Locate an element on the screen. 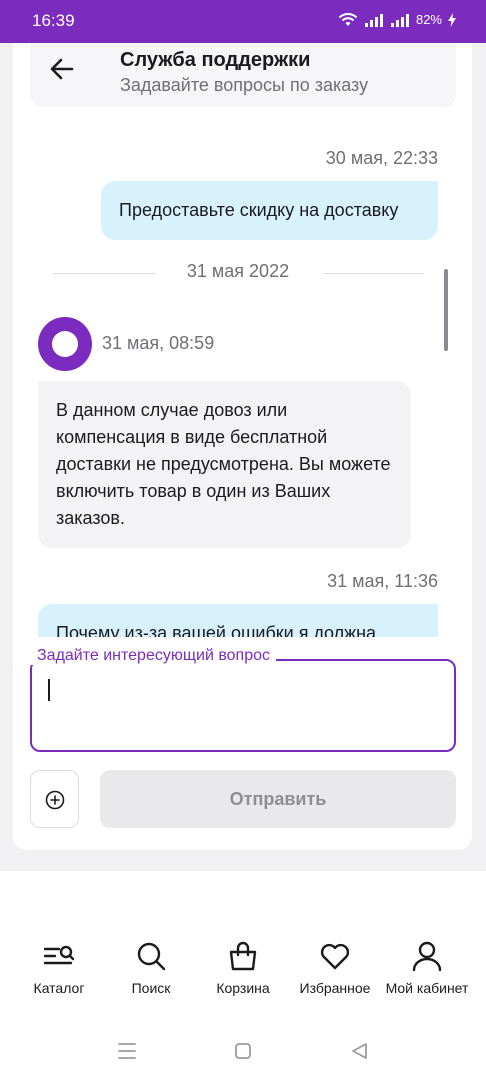 The width and height of the screenshot is (486, 1080). search-icon is located at coordinates (151, 956).